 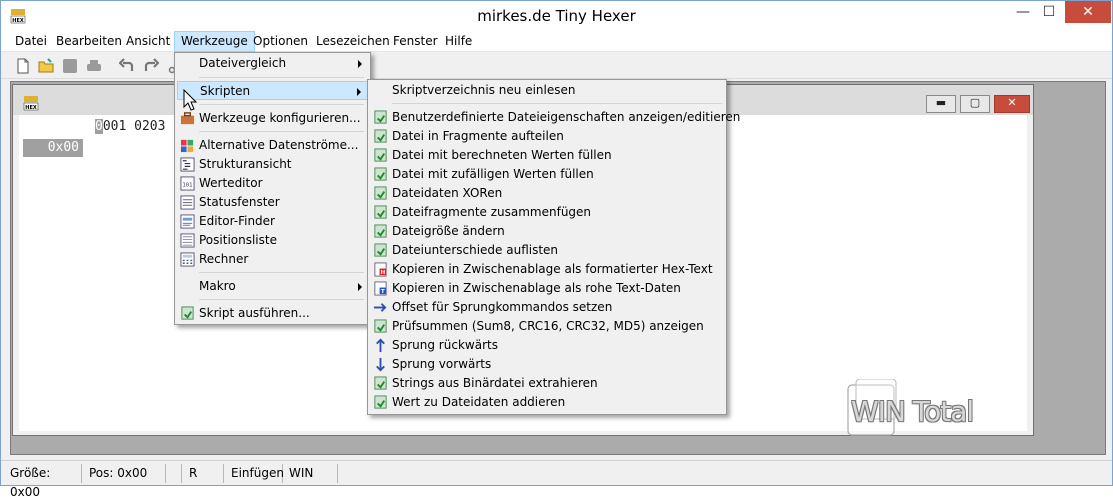 What do you see at coordinates (272, 240) in the screenshot?
I see `menu-item-positionsliste: Positionsliste` at bounding box center [272, 240].